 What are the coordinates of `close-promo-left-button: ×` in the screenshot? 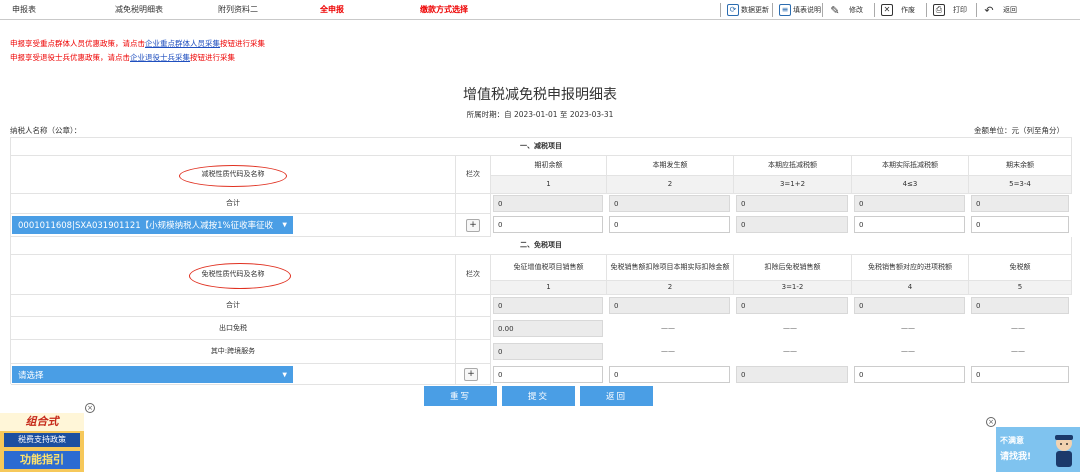 It's located at (90, 408).